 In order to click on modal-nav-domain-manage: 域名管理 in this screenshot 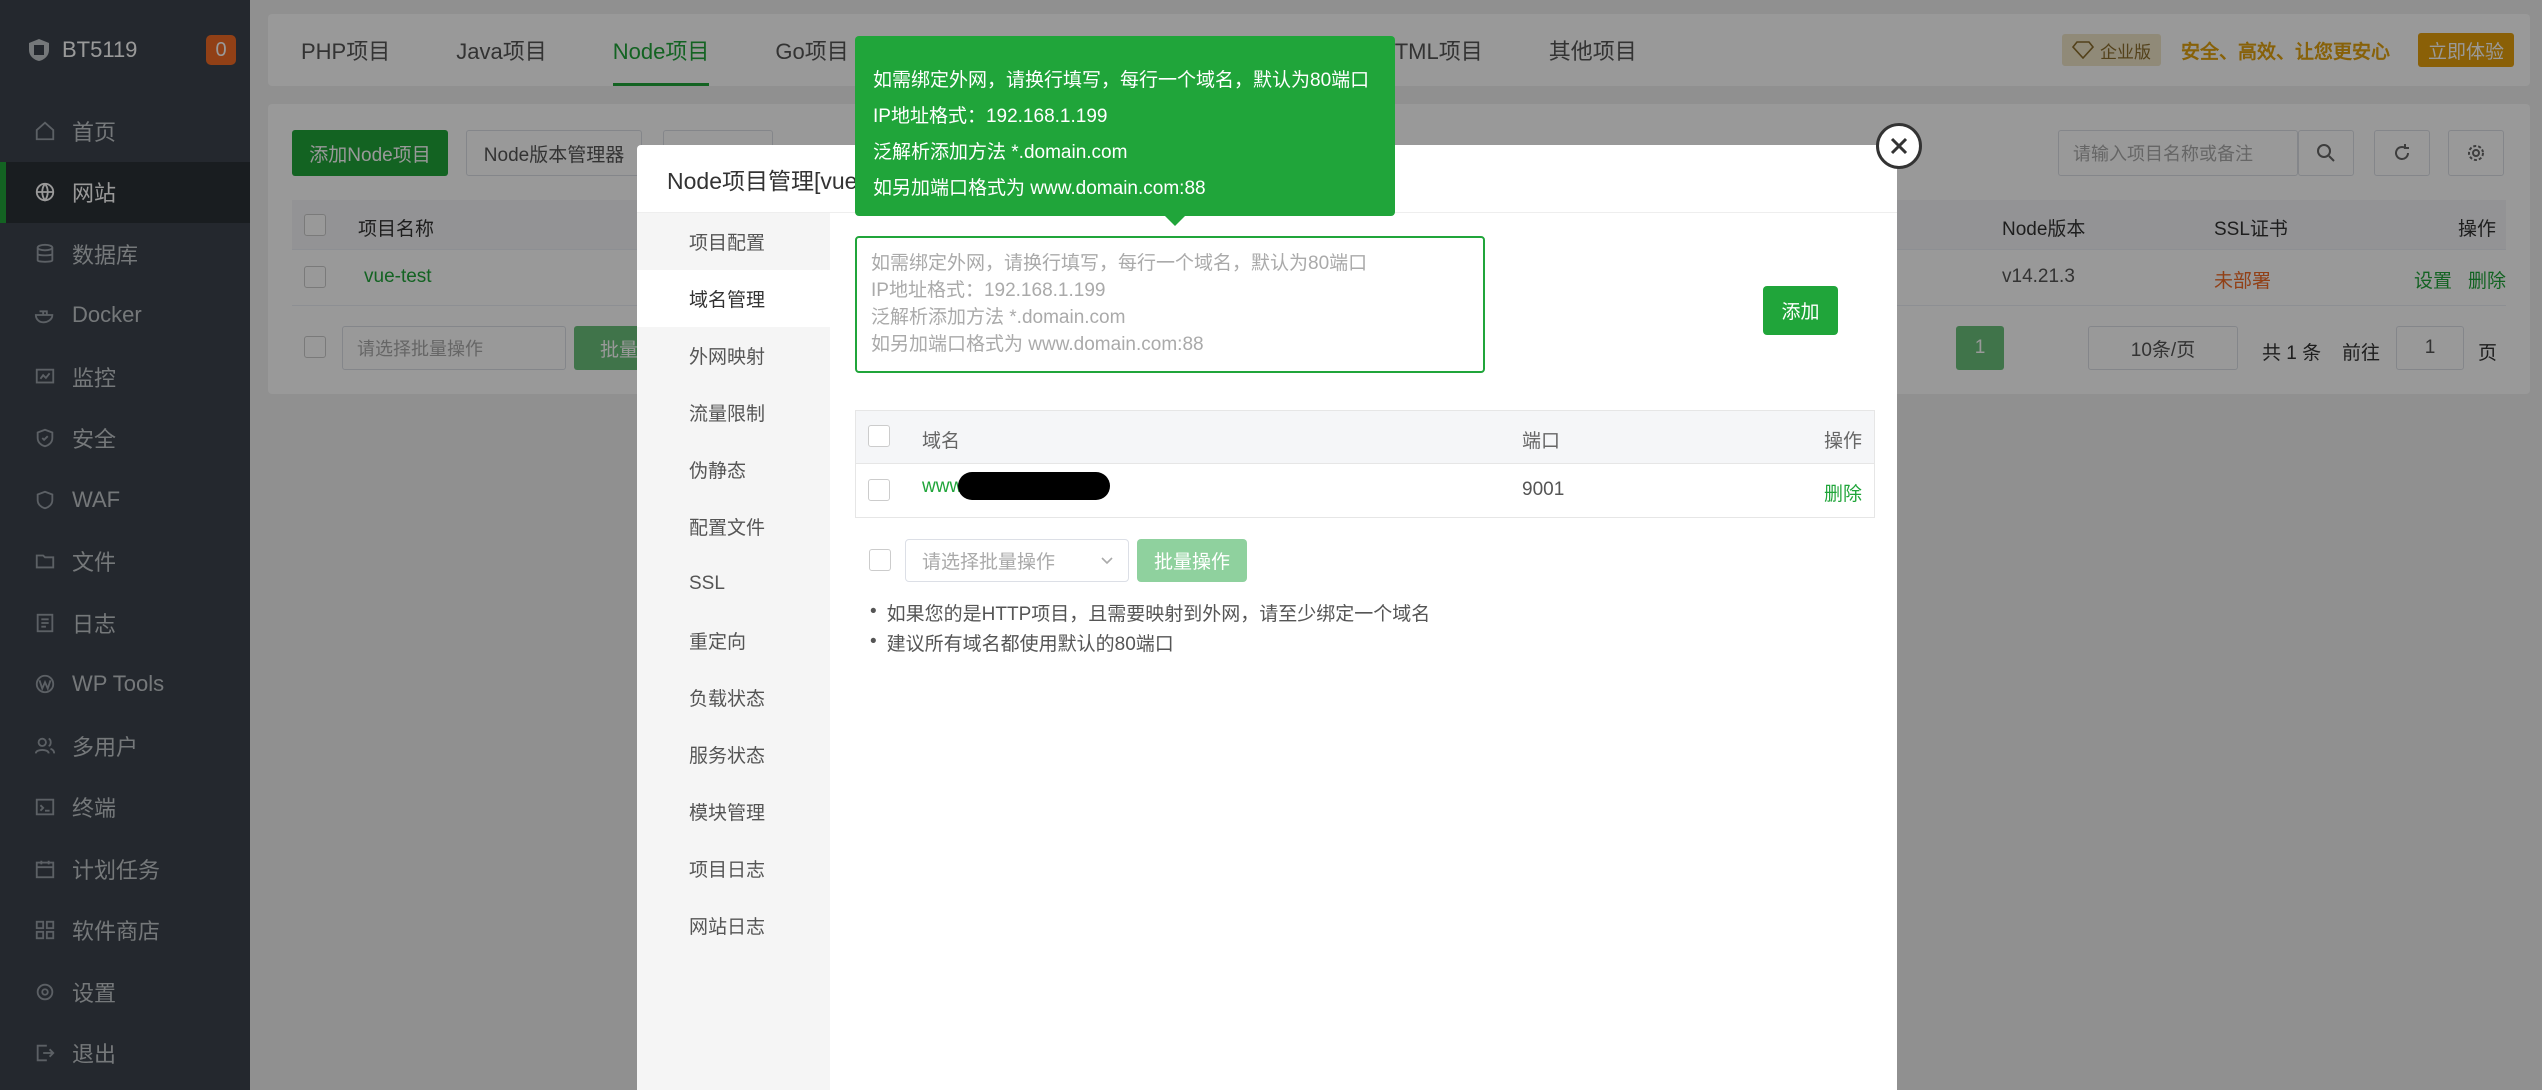, I will do `click(733, 298)`.